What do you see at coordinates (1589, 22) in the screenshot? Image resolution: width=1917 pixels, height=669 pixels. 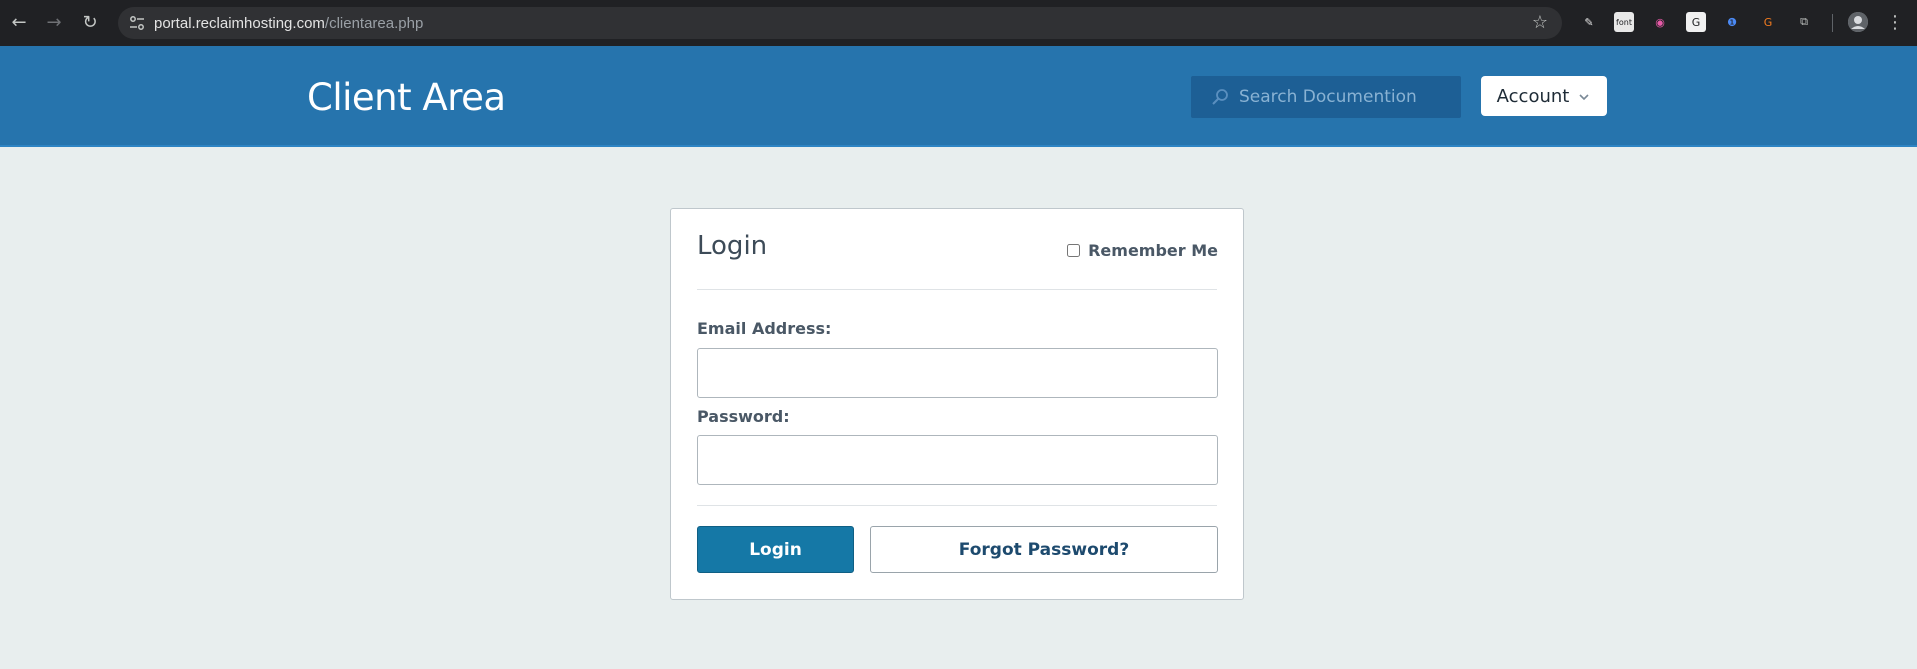 I see `eyedropper-icon: ✎` at bounding box center [1589, 22].